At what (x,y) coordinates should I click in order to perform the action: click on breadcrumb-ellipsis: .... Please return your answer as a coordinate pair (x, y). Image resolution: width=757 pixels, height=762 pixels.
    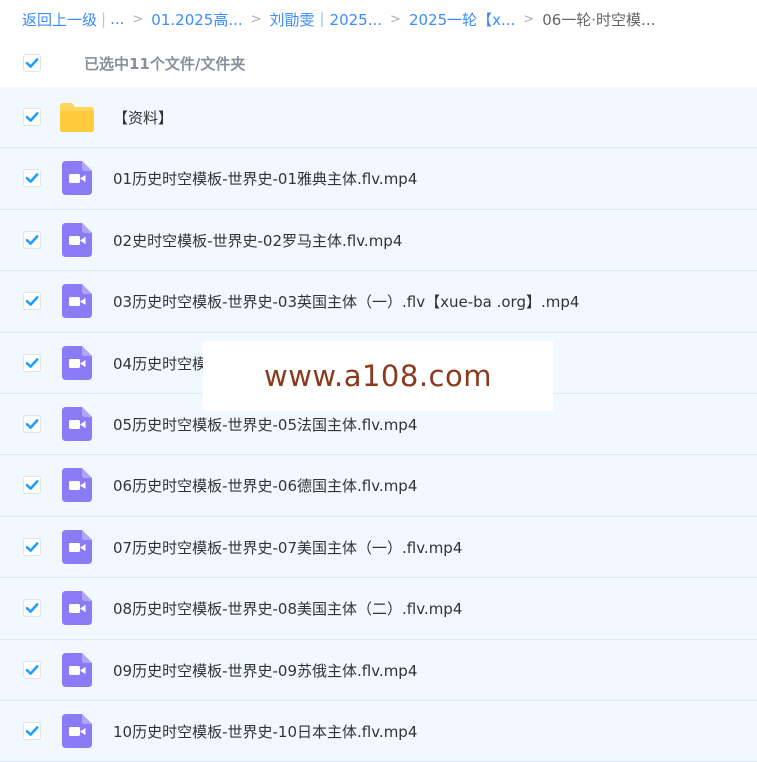
    Looking at the image, I should click on (117, 19).